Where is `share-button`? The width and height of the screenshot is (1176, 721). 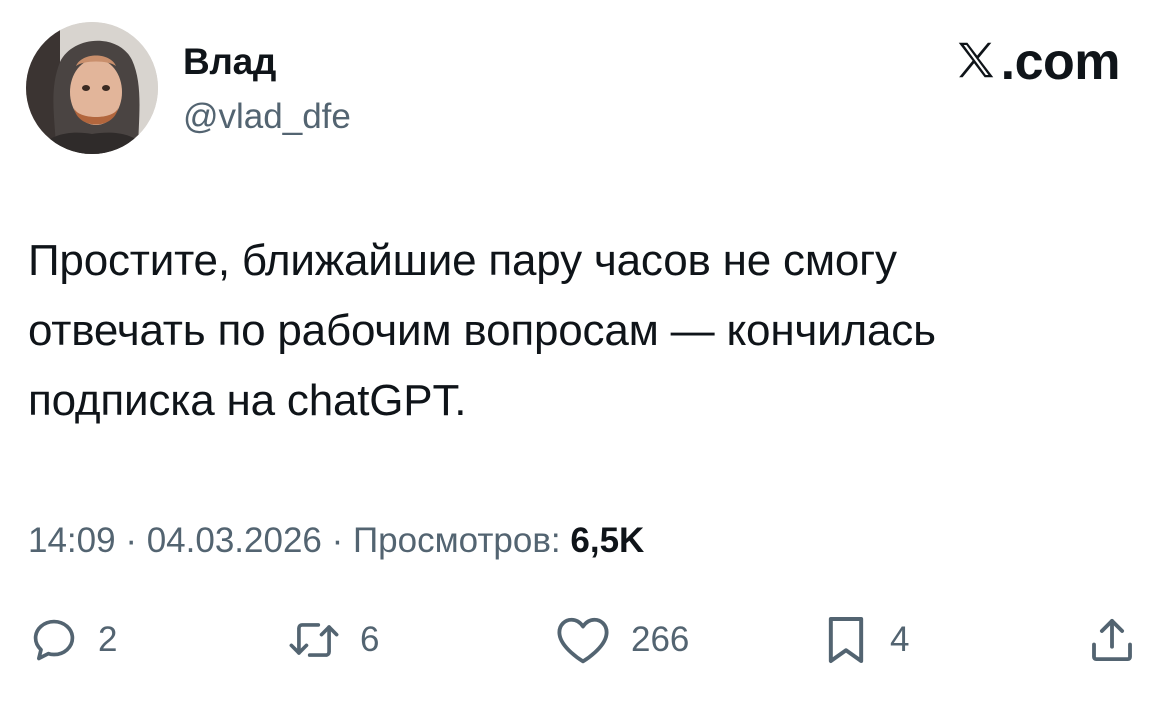
share-button is located at coordinates (1112, 640).